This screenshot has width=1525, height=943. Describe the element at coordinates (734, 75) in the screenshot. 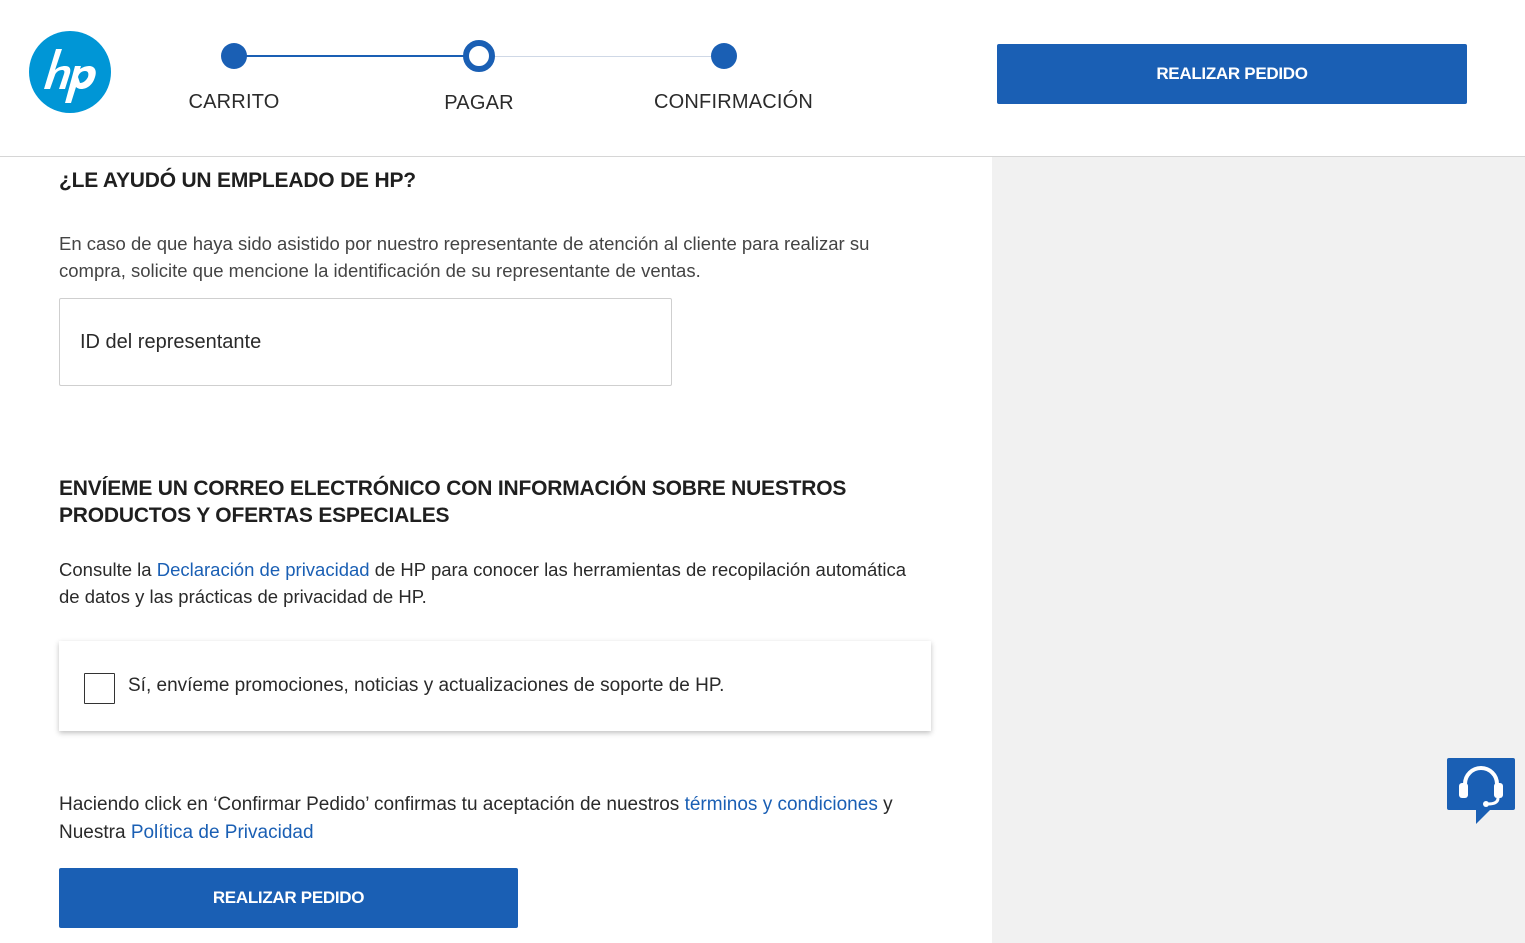

I see `step-confirmation: CONFIRMACIÓN` at that location.